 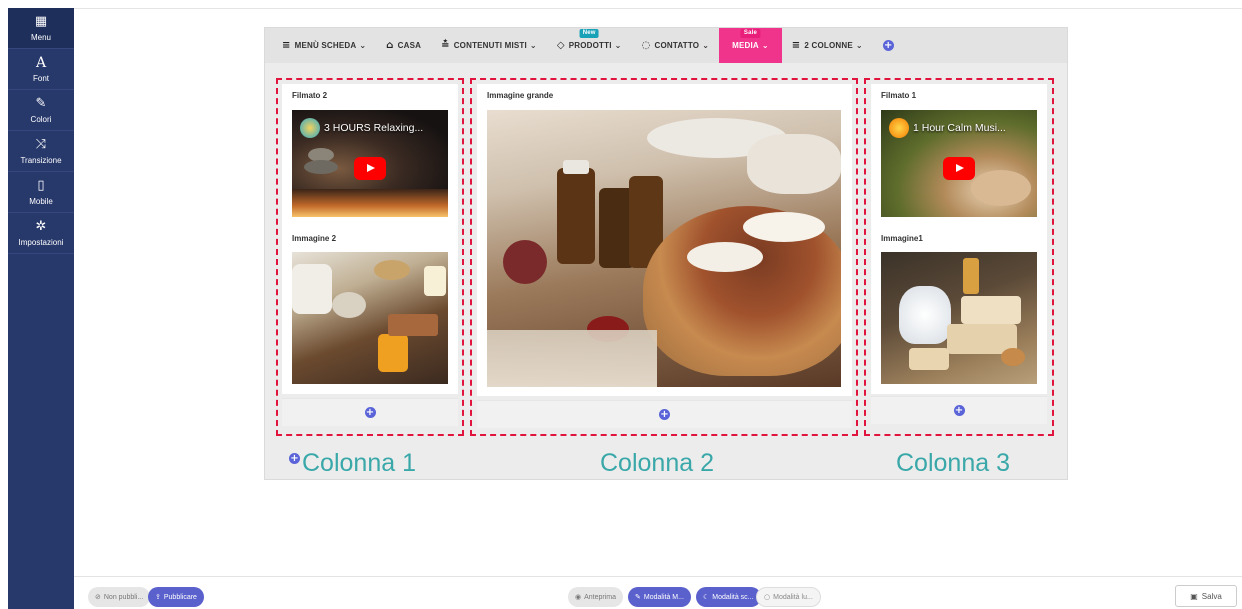 I want to click on mobile-icon: ▯, so click(x=41, y=185).